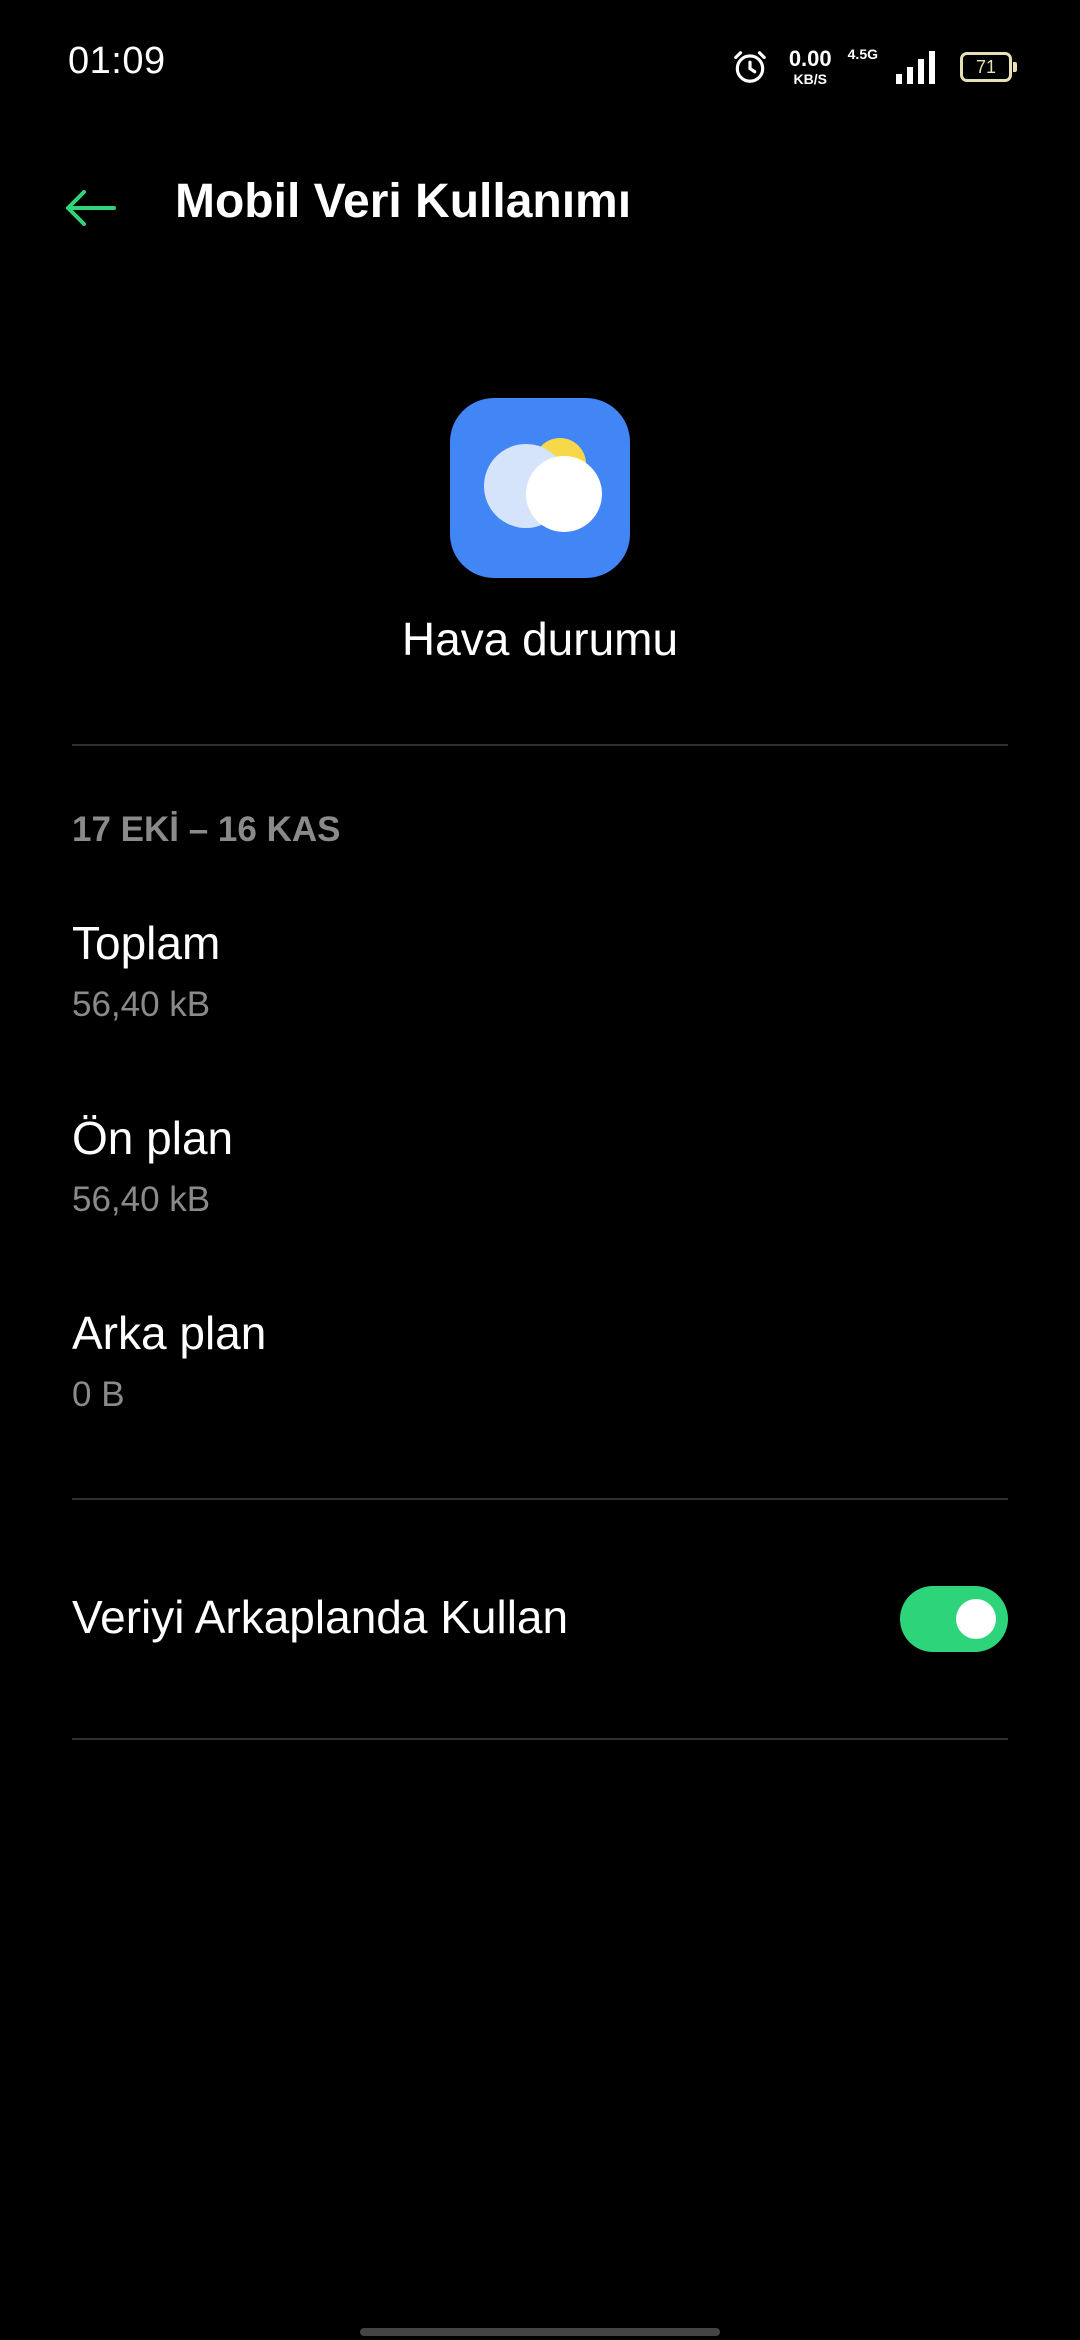 This screenshot has width=1080, height=2340. I want to click on battery-level: 71, so click(986, 66).